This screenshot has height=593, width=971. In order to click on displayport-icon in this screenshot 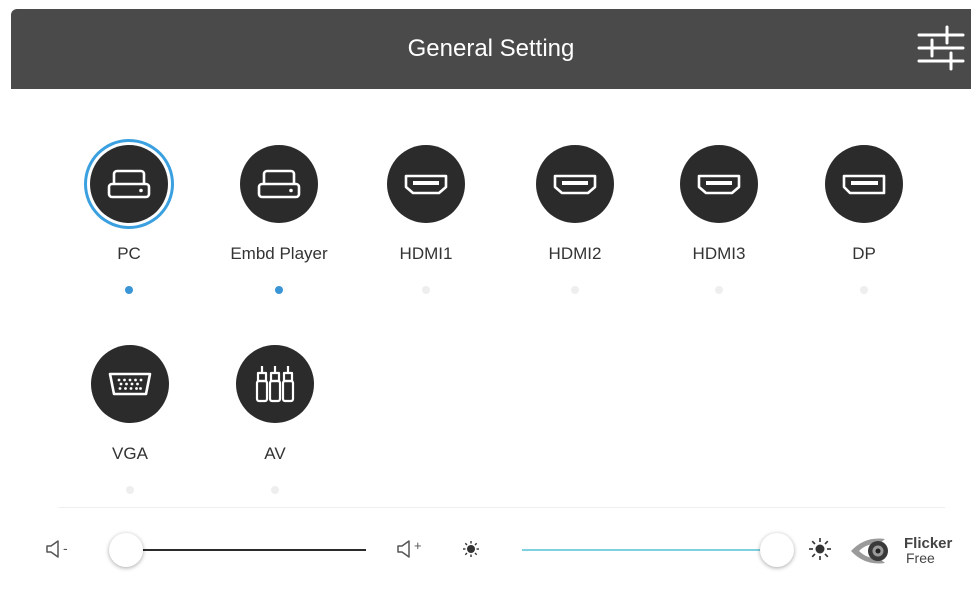, I will do `click(864, 184)`.